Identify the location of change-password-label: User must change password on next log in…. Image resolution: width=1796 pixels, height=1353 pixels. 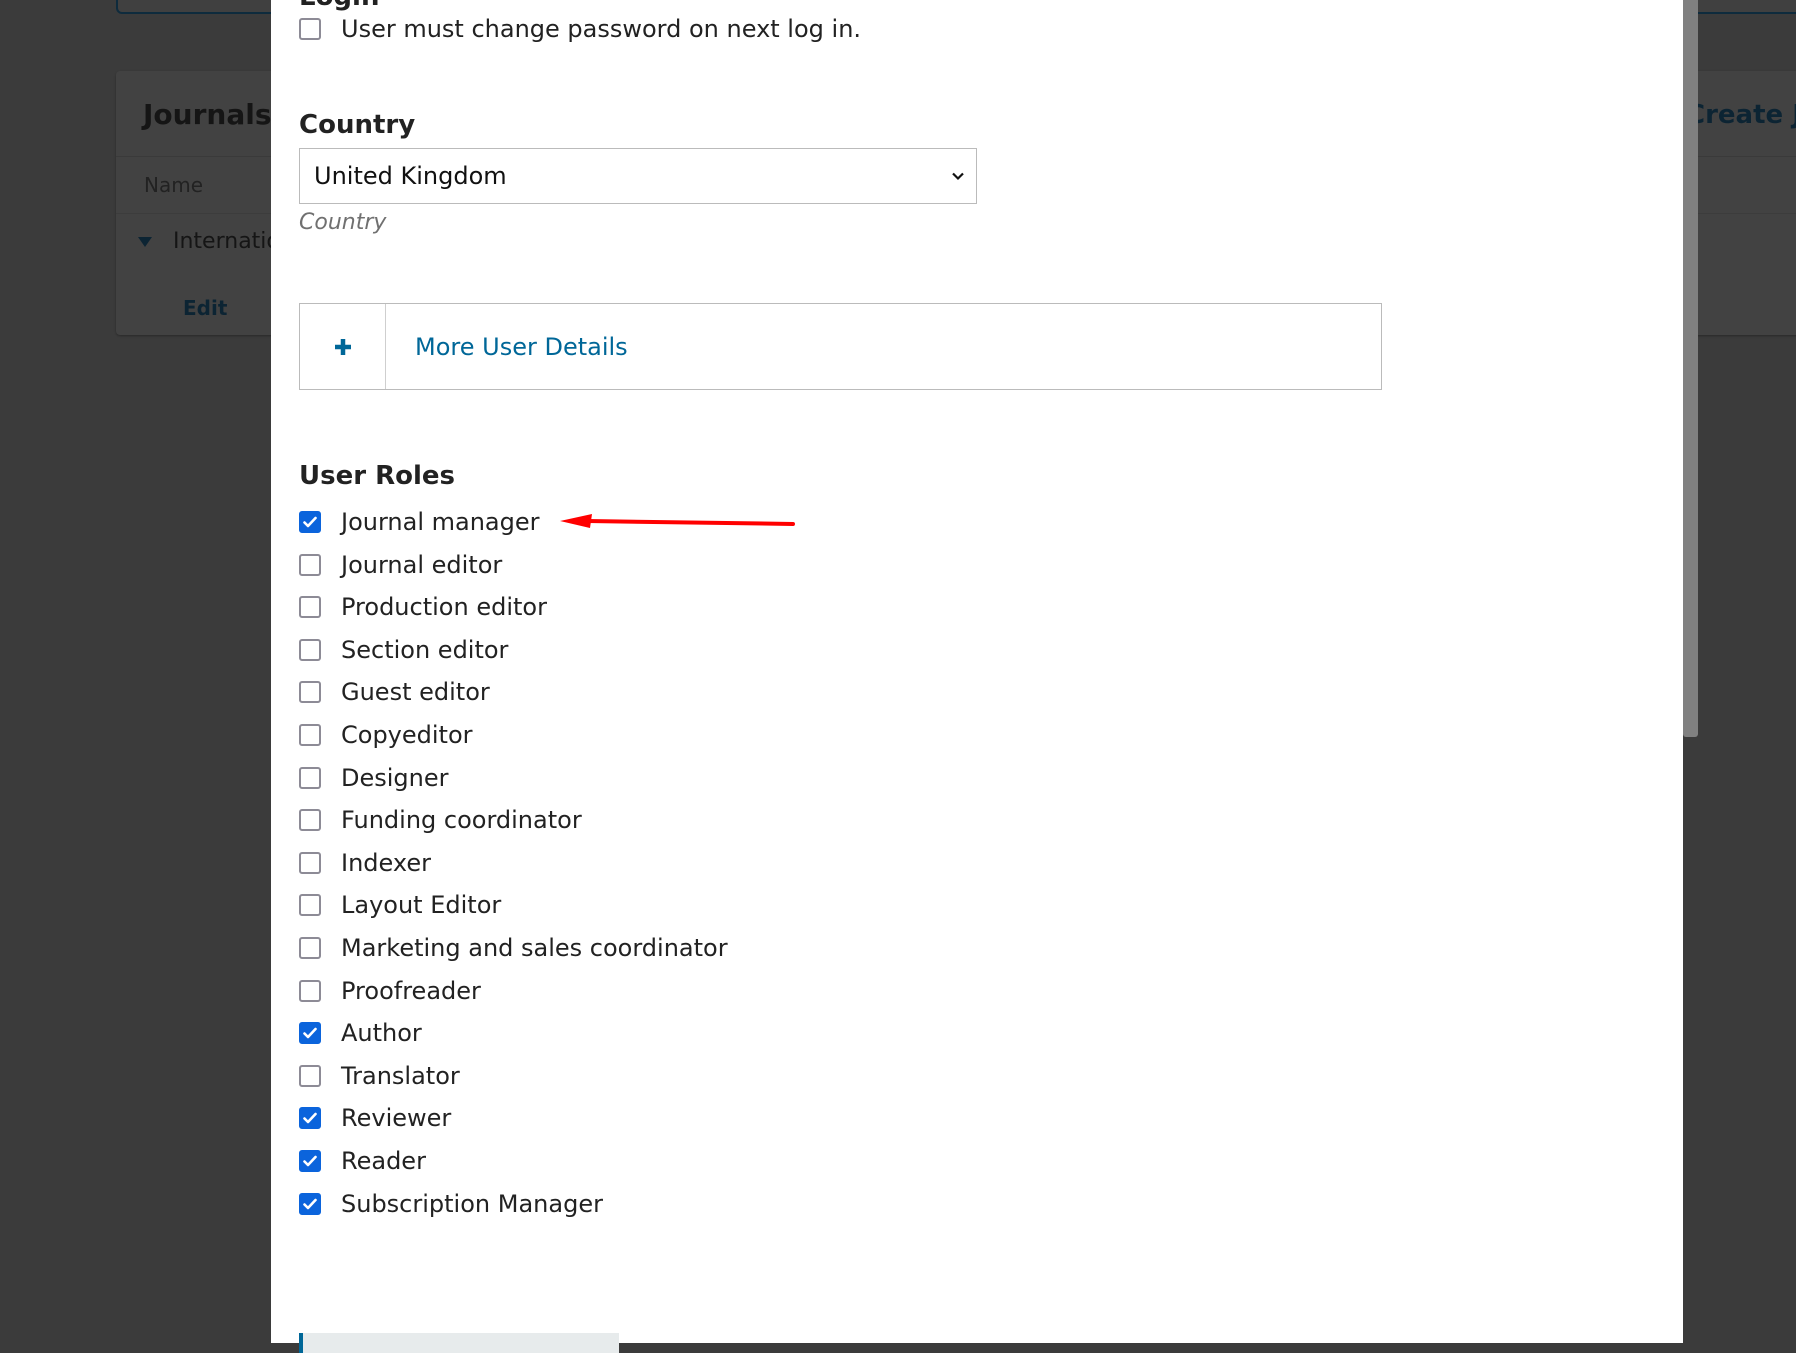
(601, 29).